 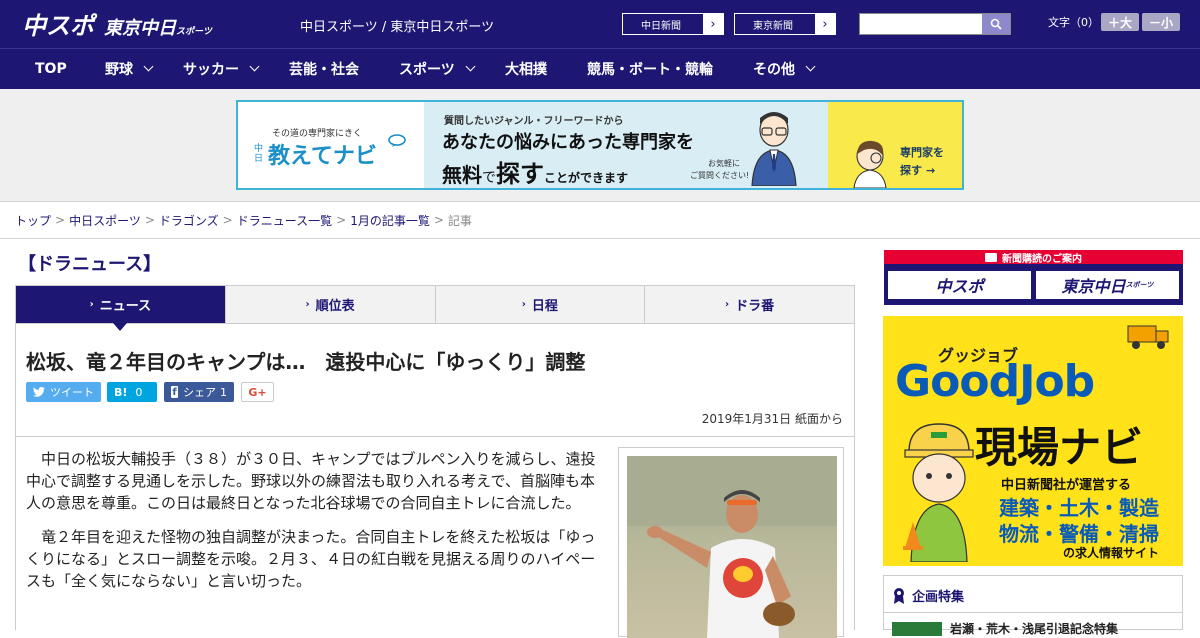 I want to click on newspaper-icon, so click(x=991, y=257).